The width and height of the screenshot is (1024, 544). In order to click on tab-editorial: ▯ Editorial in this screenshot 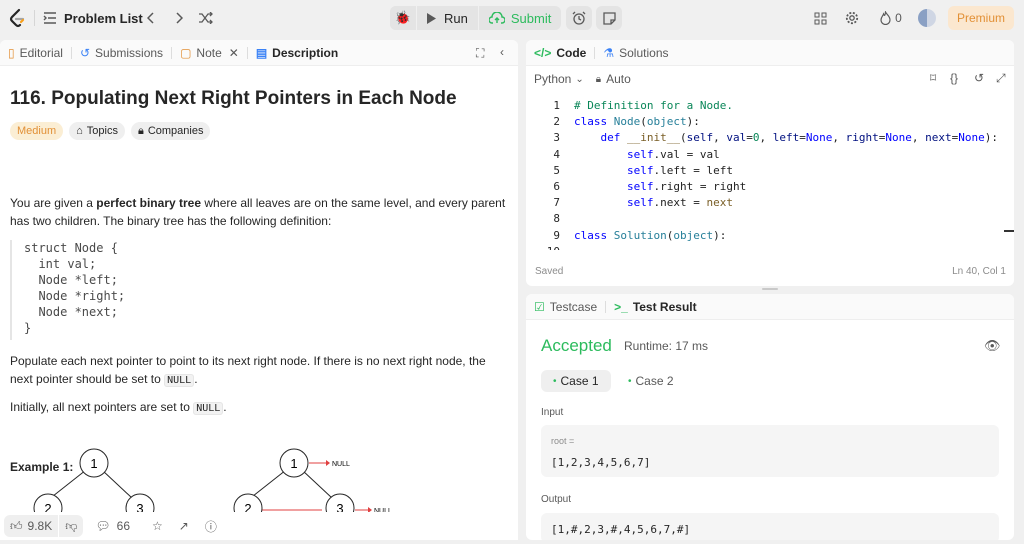, I will do `click(35, 53)`.